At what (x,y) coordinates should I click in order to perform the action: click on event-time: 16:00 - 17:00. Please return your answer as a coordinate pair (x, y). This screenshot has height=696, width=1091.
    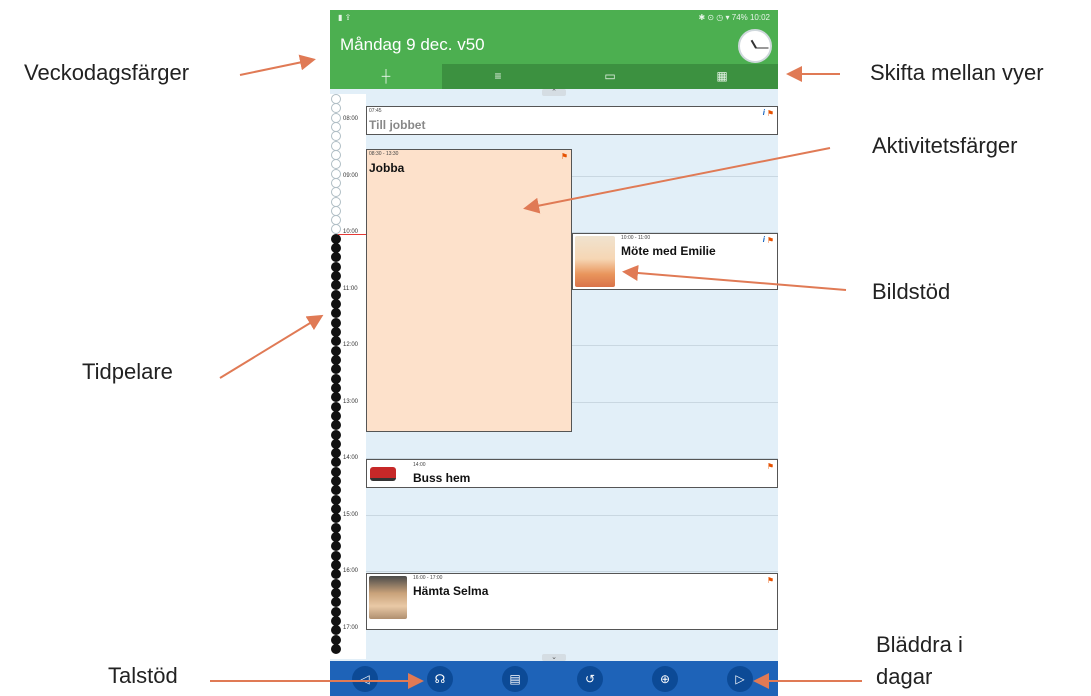
    Looking at the image, I should click on (428, 578).